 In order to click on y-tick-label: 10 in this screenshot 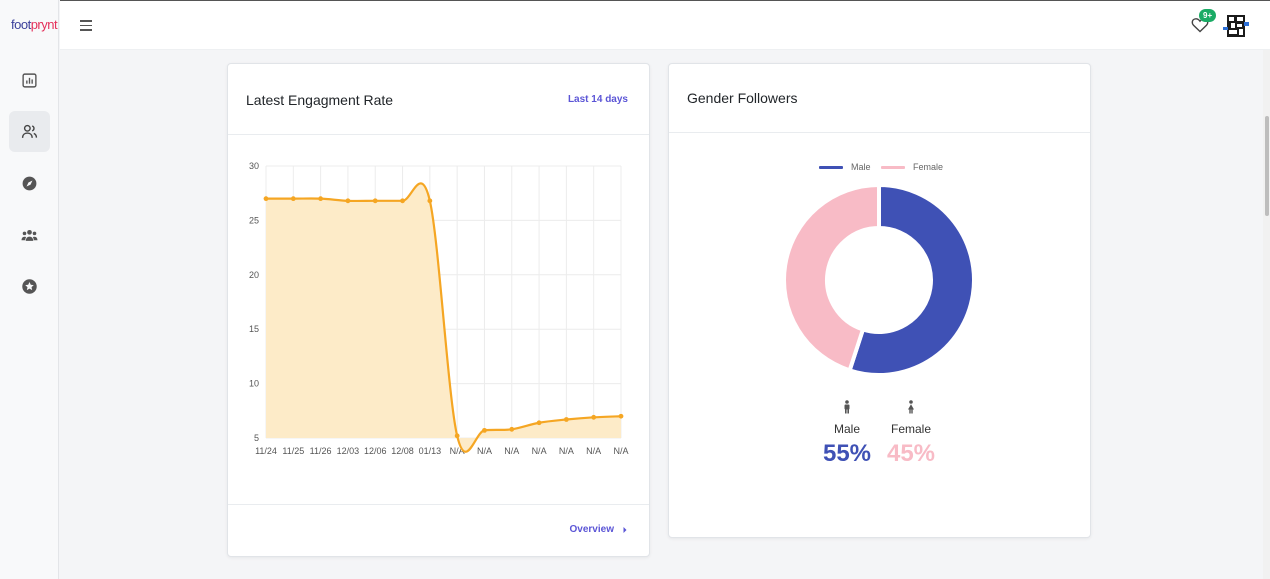, I will do `click(254, 384)`.